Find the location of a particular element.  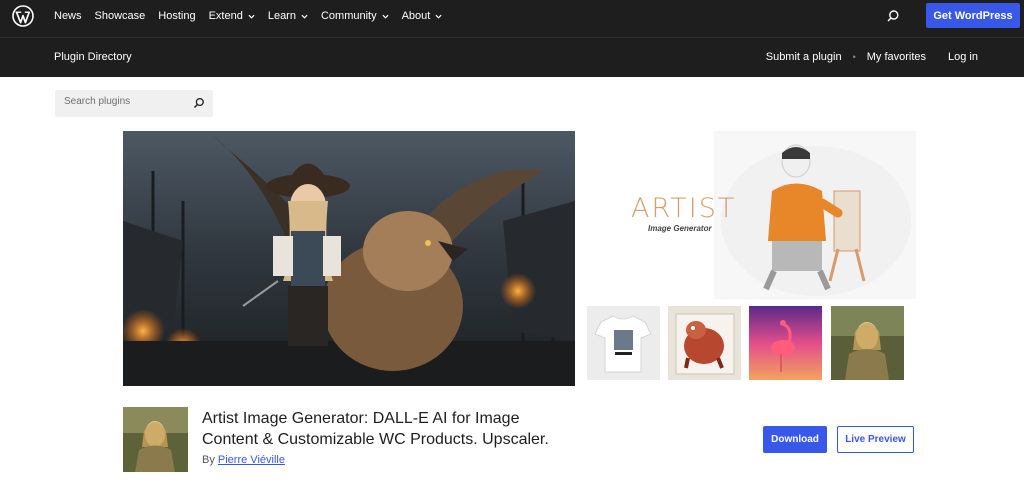

nav-item-community: Community is located at coordinates (355, 16).